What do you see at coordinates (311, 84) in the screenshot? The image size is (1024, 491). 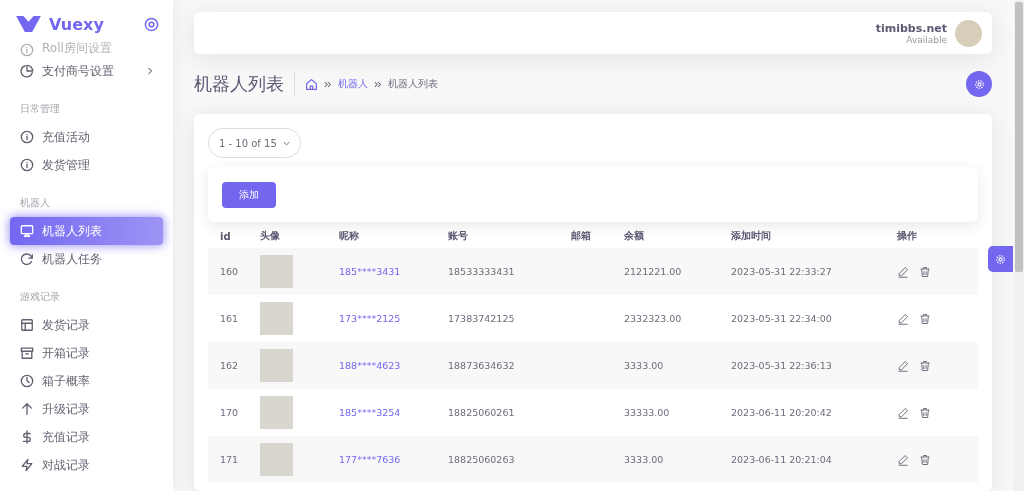 I see `home-icon` at bounding box center [311, 84].